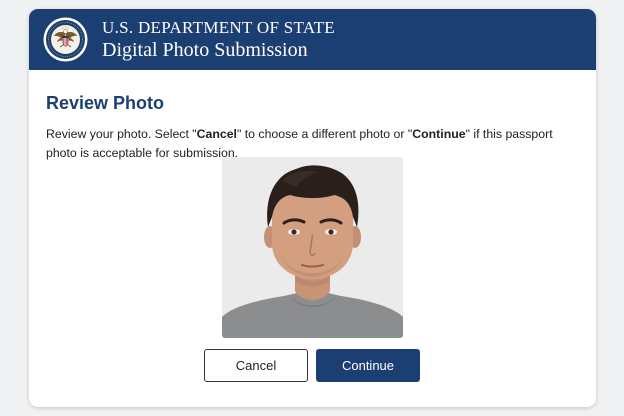  Describe the element at coordinates (216, 134) in the screenshot. I see `cancel-keyword: Cancel` at that location.